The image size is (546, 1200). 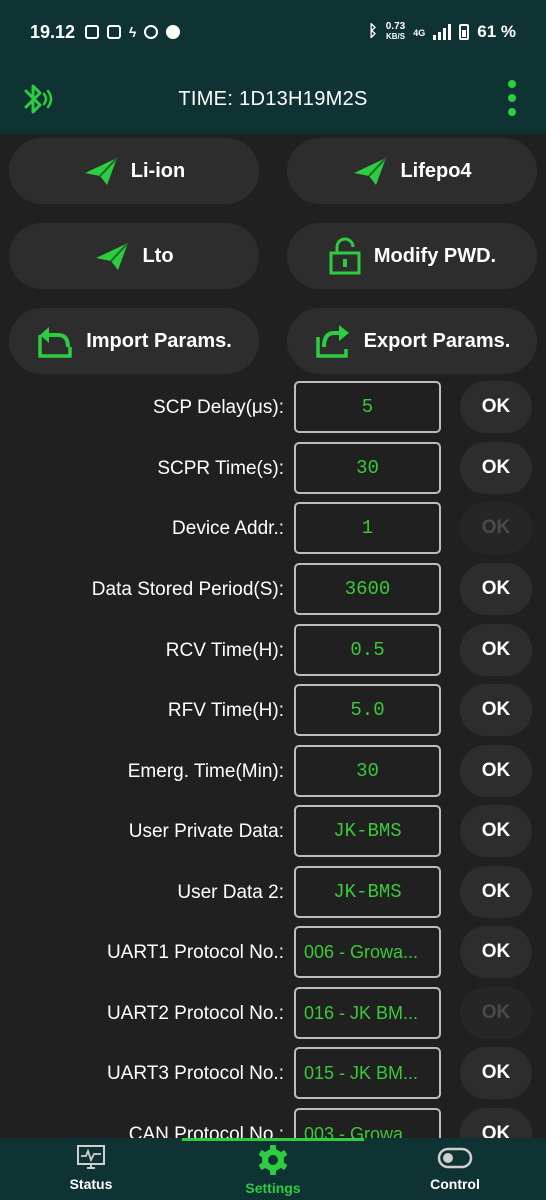 I want to click on device-addr-input: 1, so click(x=367, y=528).